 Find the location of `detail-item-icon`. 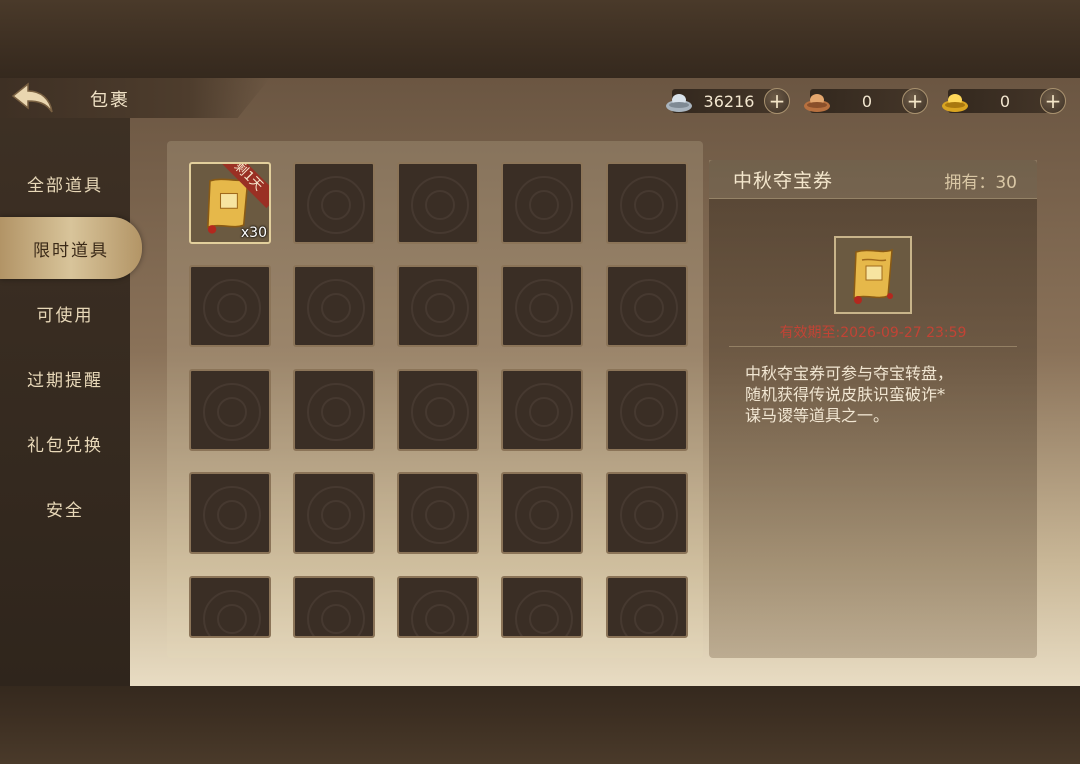

detail-item-icon is located at coordinates (873, 275).